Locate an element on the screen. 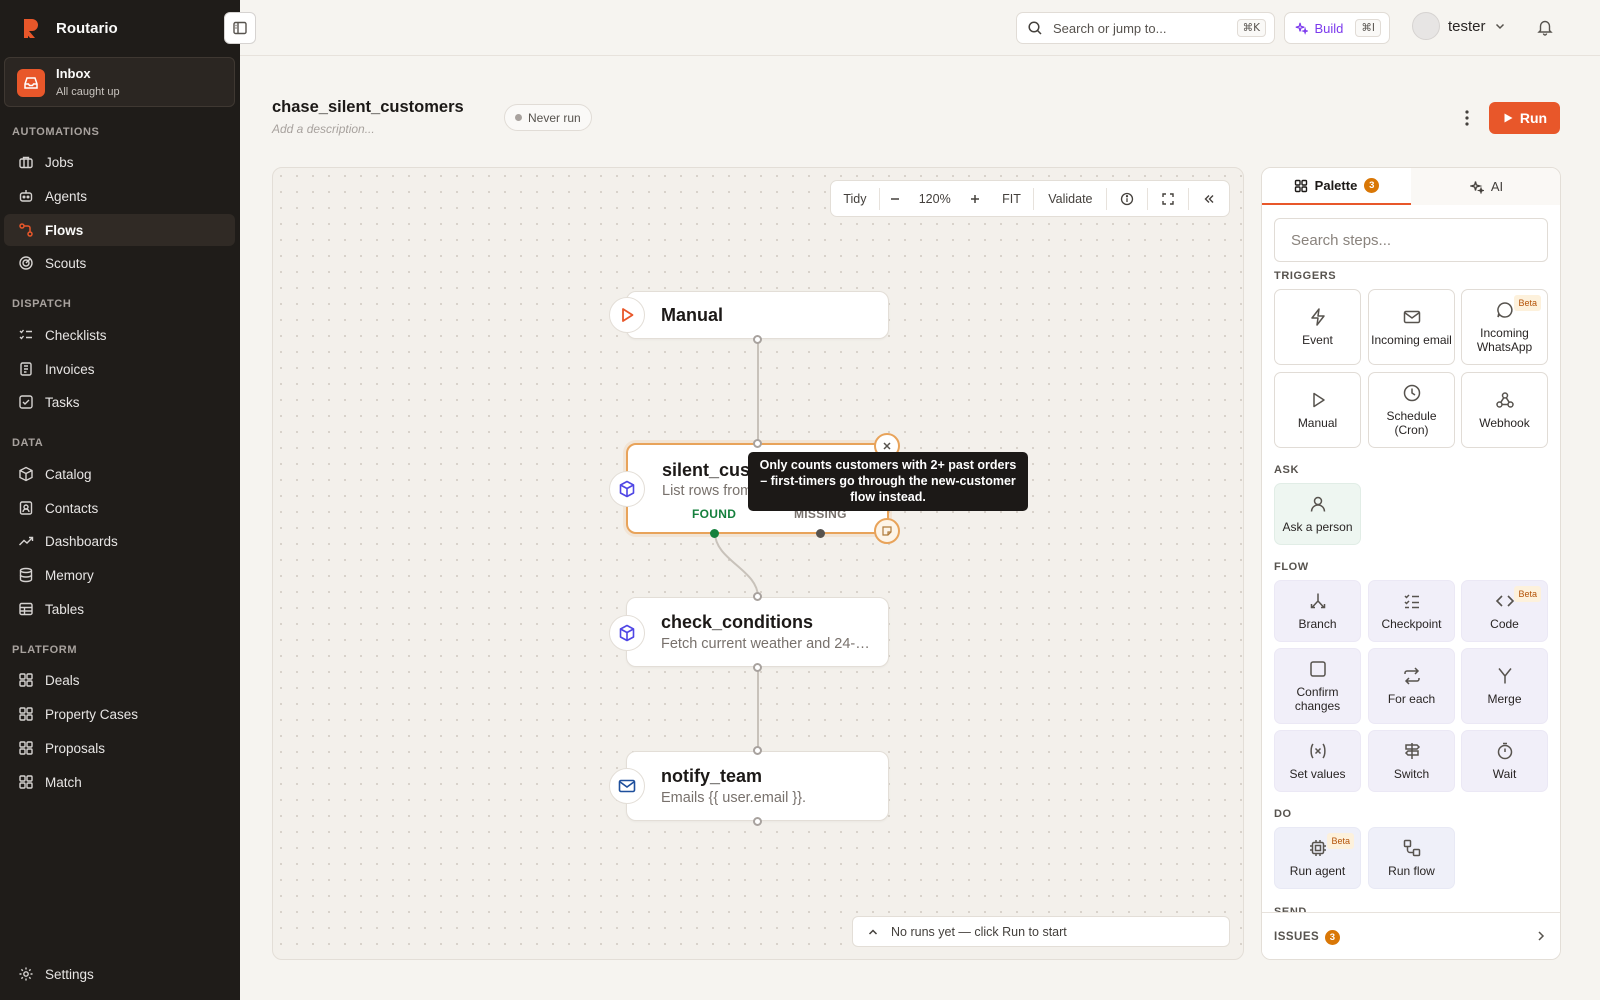 Image resolution: width=1600 pixels, height=1000 pixels. panel-tabs: Palette 3 AI is located at coordinates (1411, 186).